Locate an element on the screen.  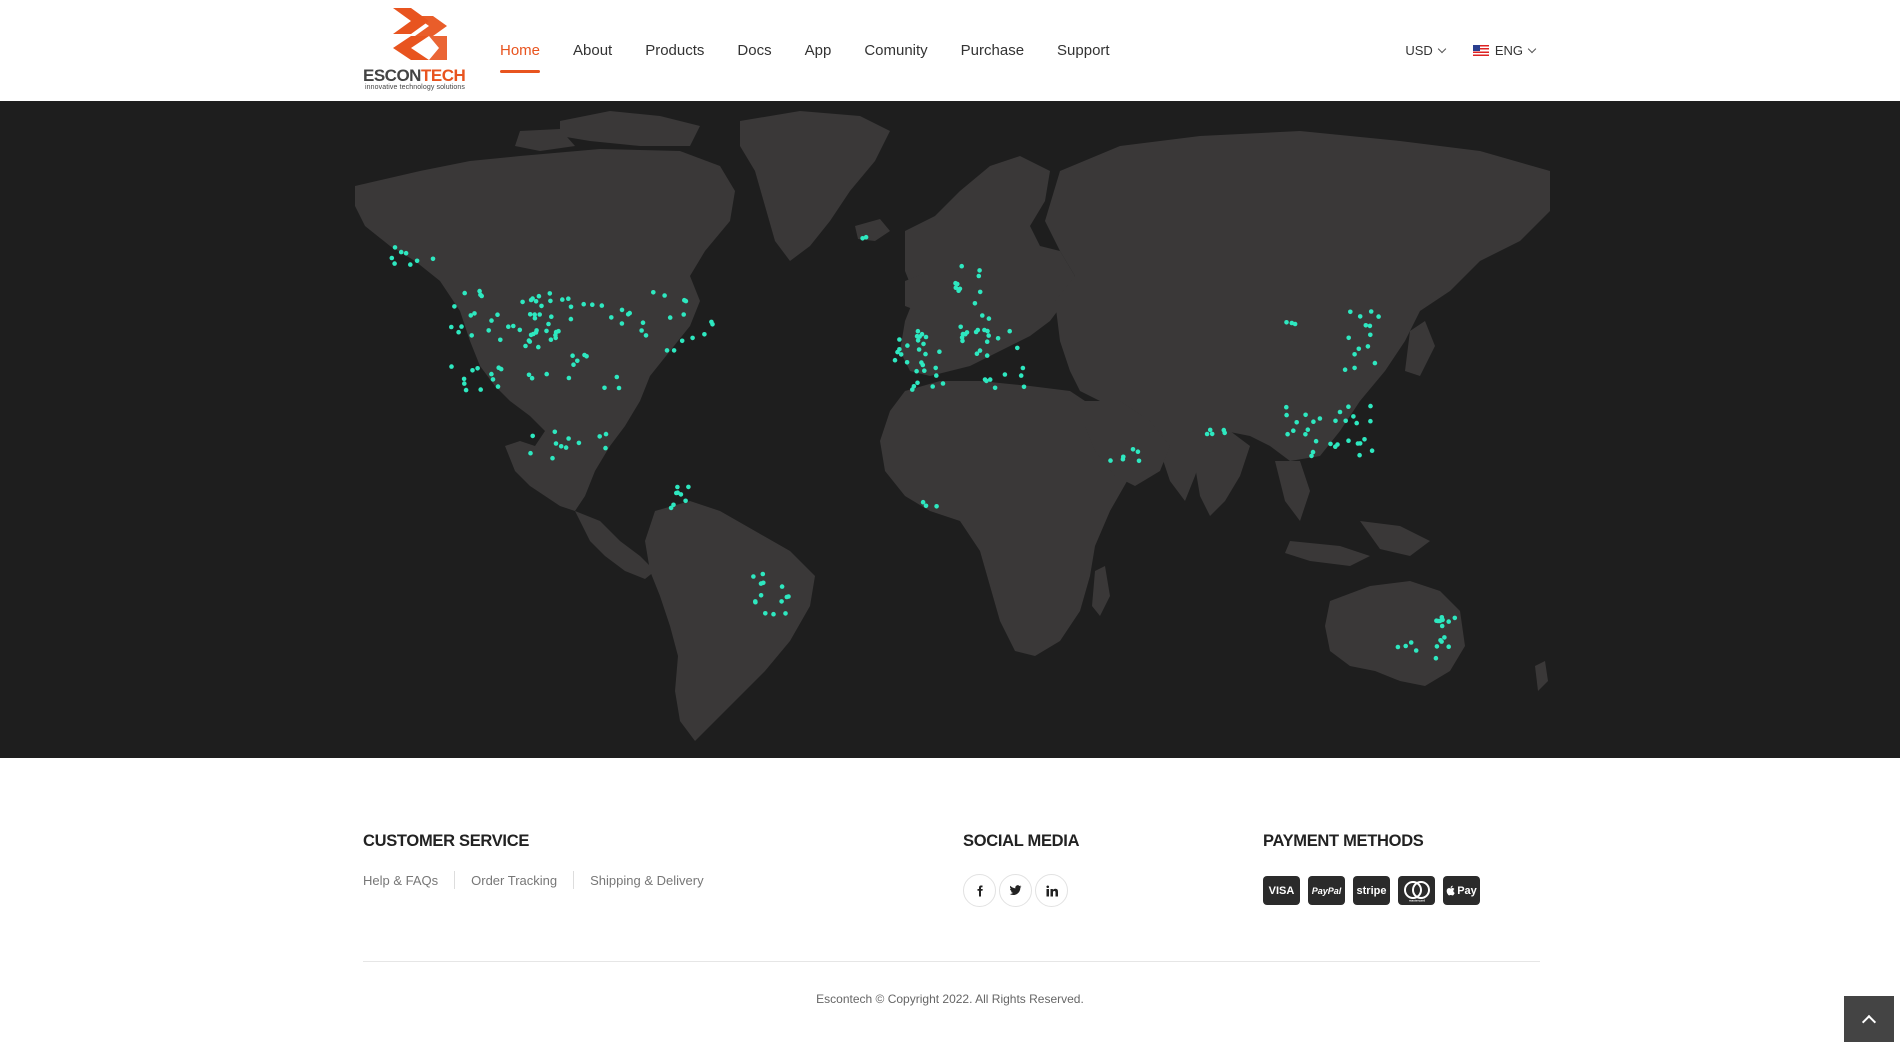
linkedin-icon is located at coordinates (1051, 890).